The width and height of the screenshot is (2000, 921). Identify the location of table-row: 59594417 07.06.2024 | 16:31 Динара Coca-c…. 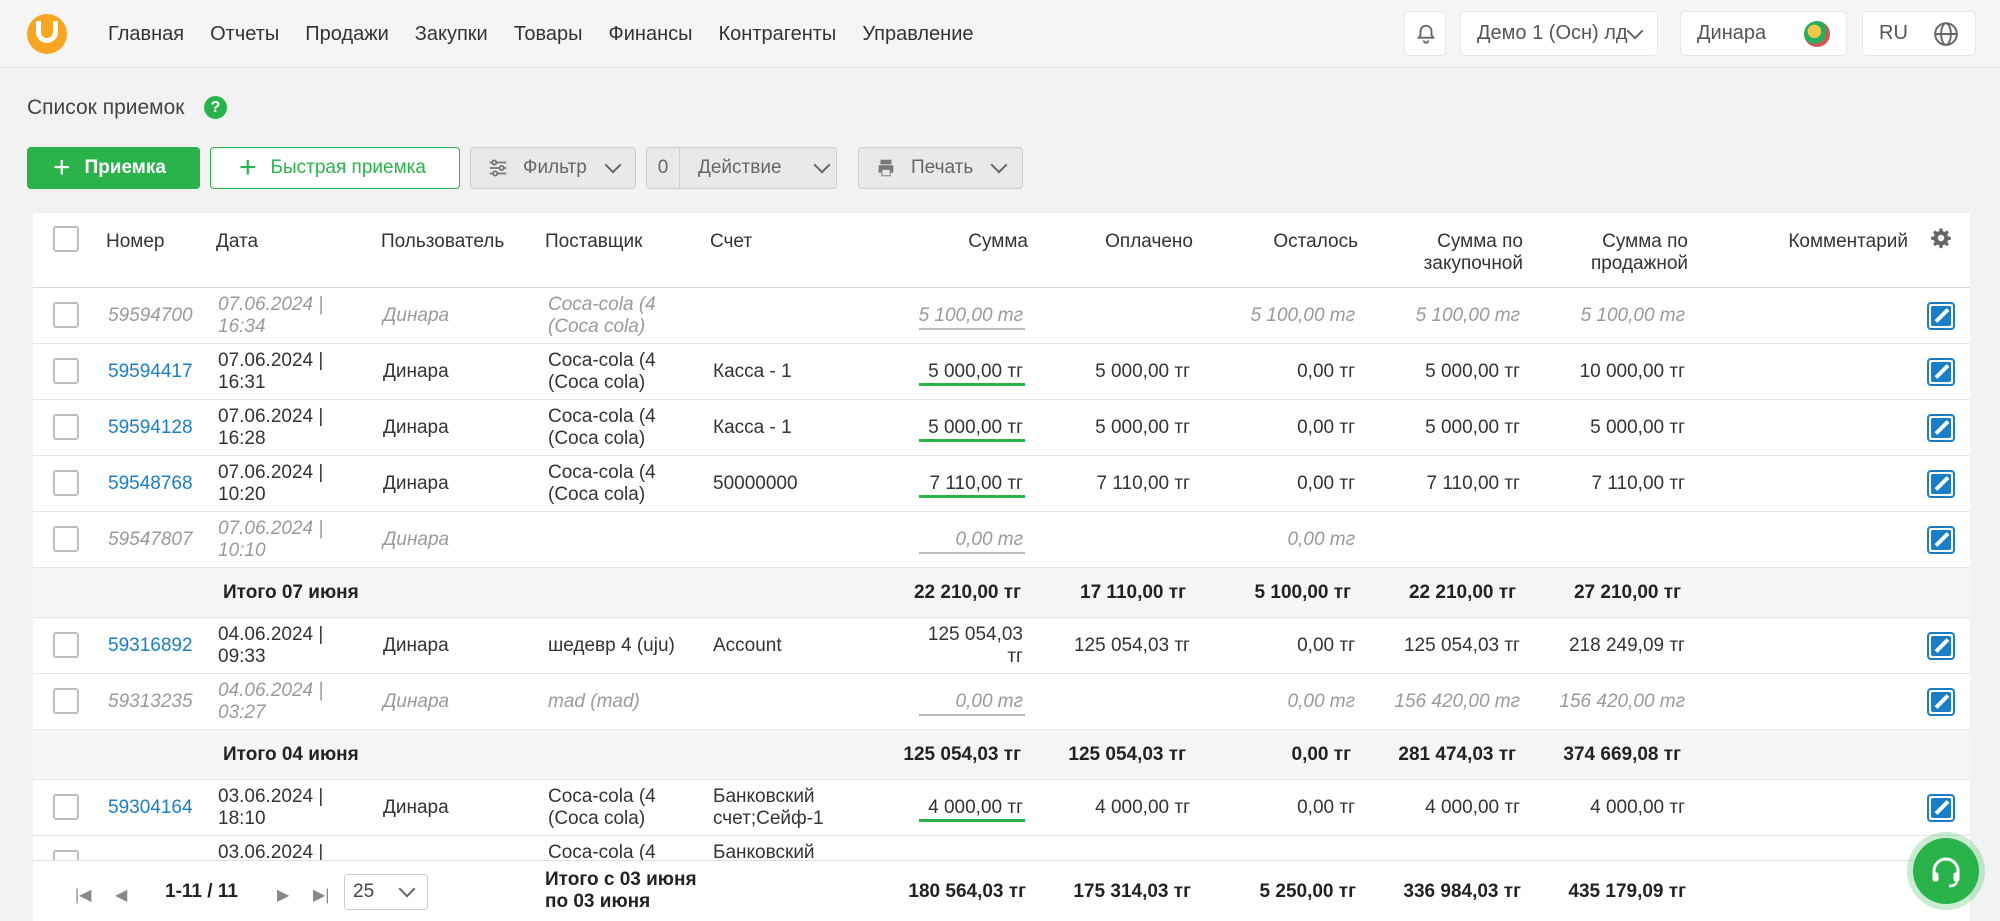
(1001, 372).